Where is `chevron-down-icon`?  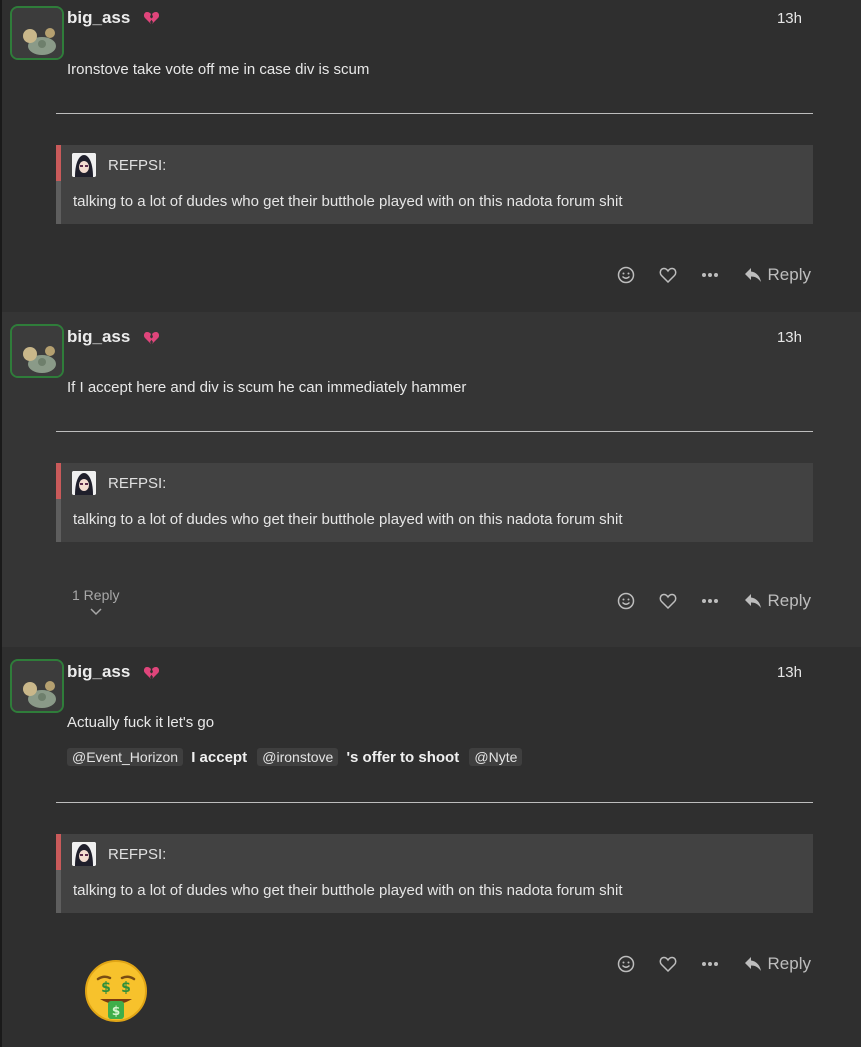 chevron-down-icon is located at coordinates (96, 612).